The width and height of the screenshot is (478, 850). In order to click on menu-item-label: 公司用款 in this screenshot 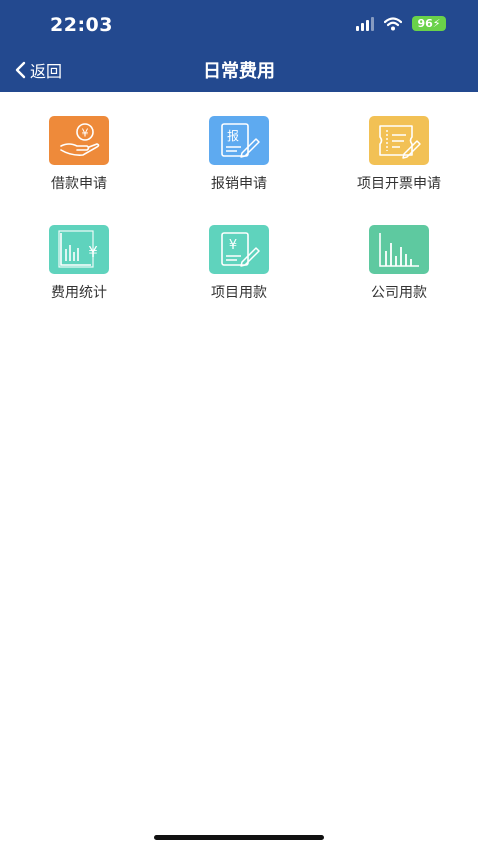, I will do `click(399, 293)`.